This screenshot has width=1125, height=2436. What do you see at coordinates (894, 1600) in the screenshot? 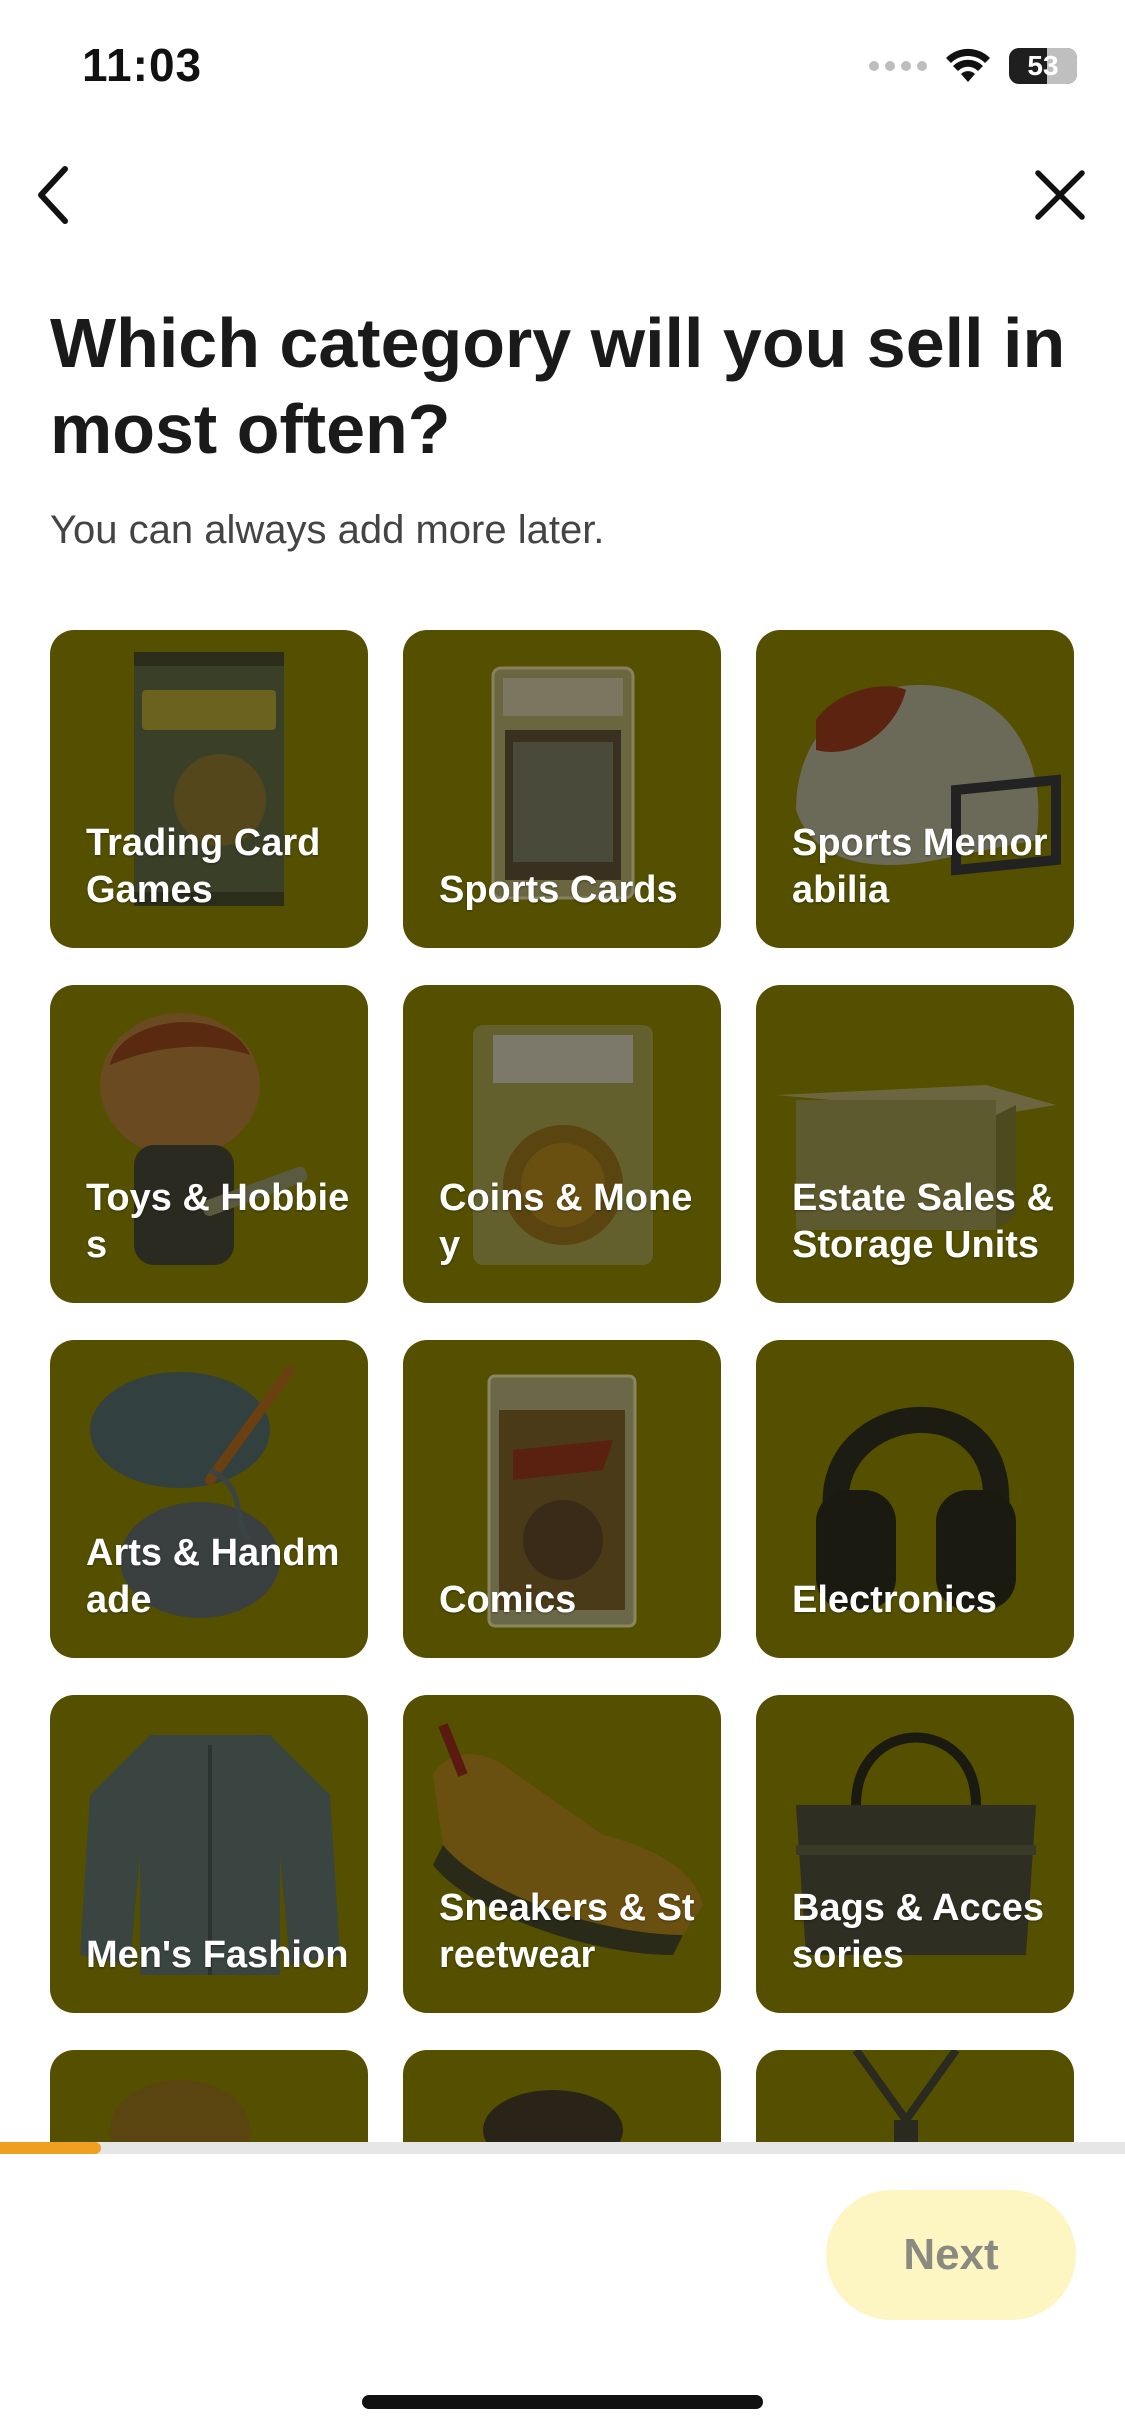
I see `category-label: Electronics` at bounding box center [894, 1600].